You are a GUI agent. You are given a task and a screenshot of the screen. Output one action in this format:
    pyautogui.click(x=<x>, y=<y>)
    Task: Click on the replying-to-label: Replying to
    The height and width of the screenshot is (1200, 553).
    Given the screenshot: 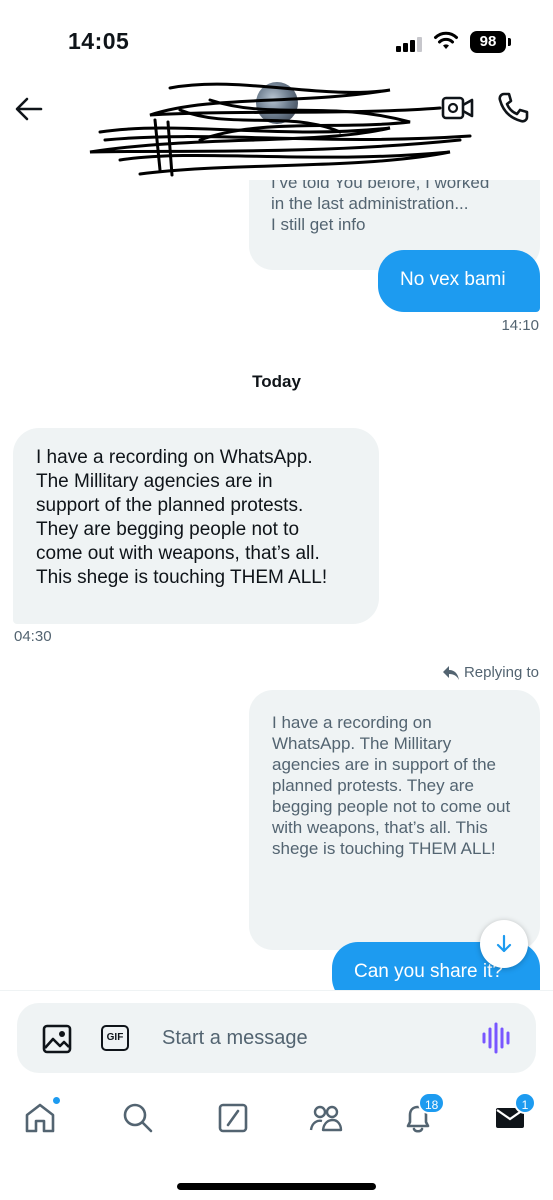 What is the action you would take?
    pyautogui.click(x=490, y=672)
    